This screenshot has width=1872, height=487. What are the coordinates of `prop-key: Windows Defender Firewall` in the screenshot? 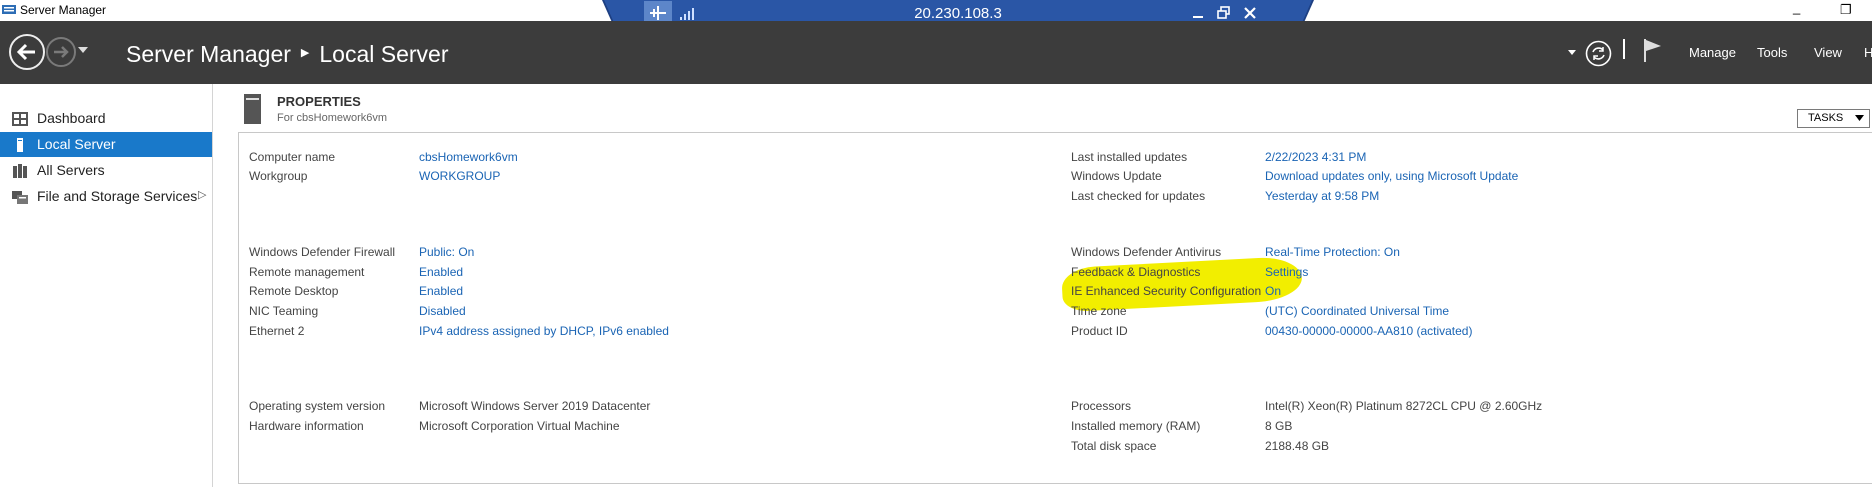 It's located at (322, 252).